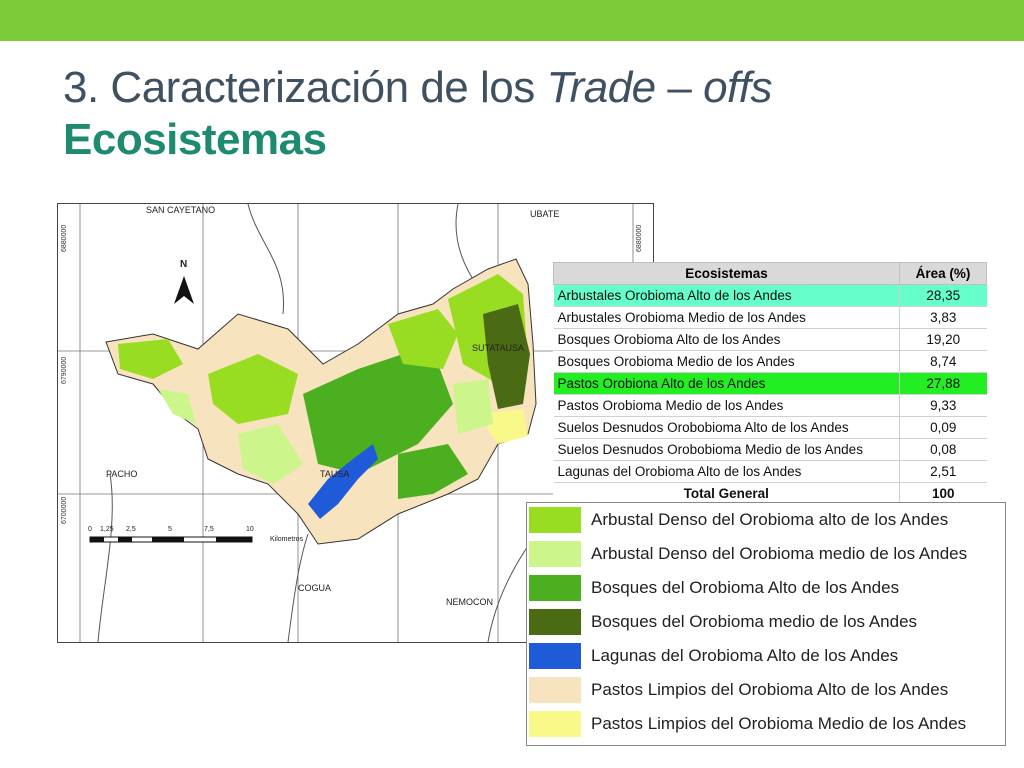 This screenshot has width=1024, height=768. Describe the element at coordinates (131, 529) in the screenshot. I see `scale-tick: 2,5` at that location.